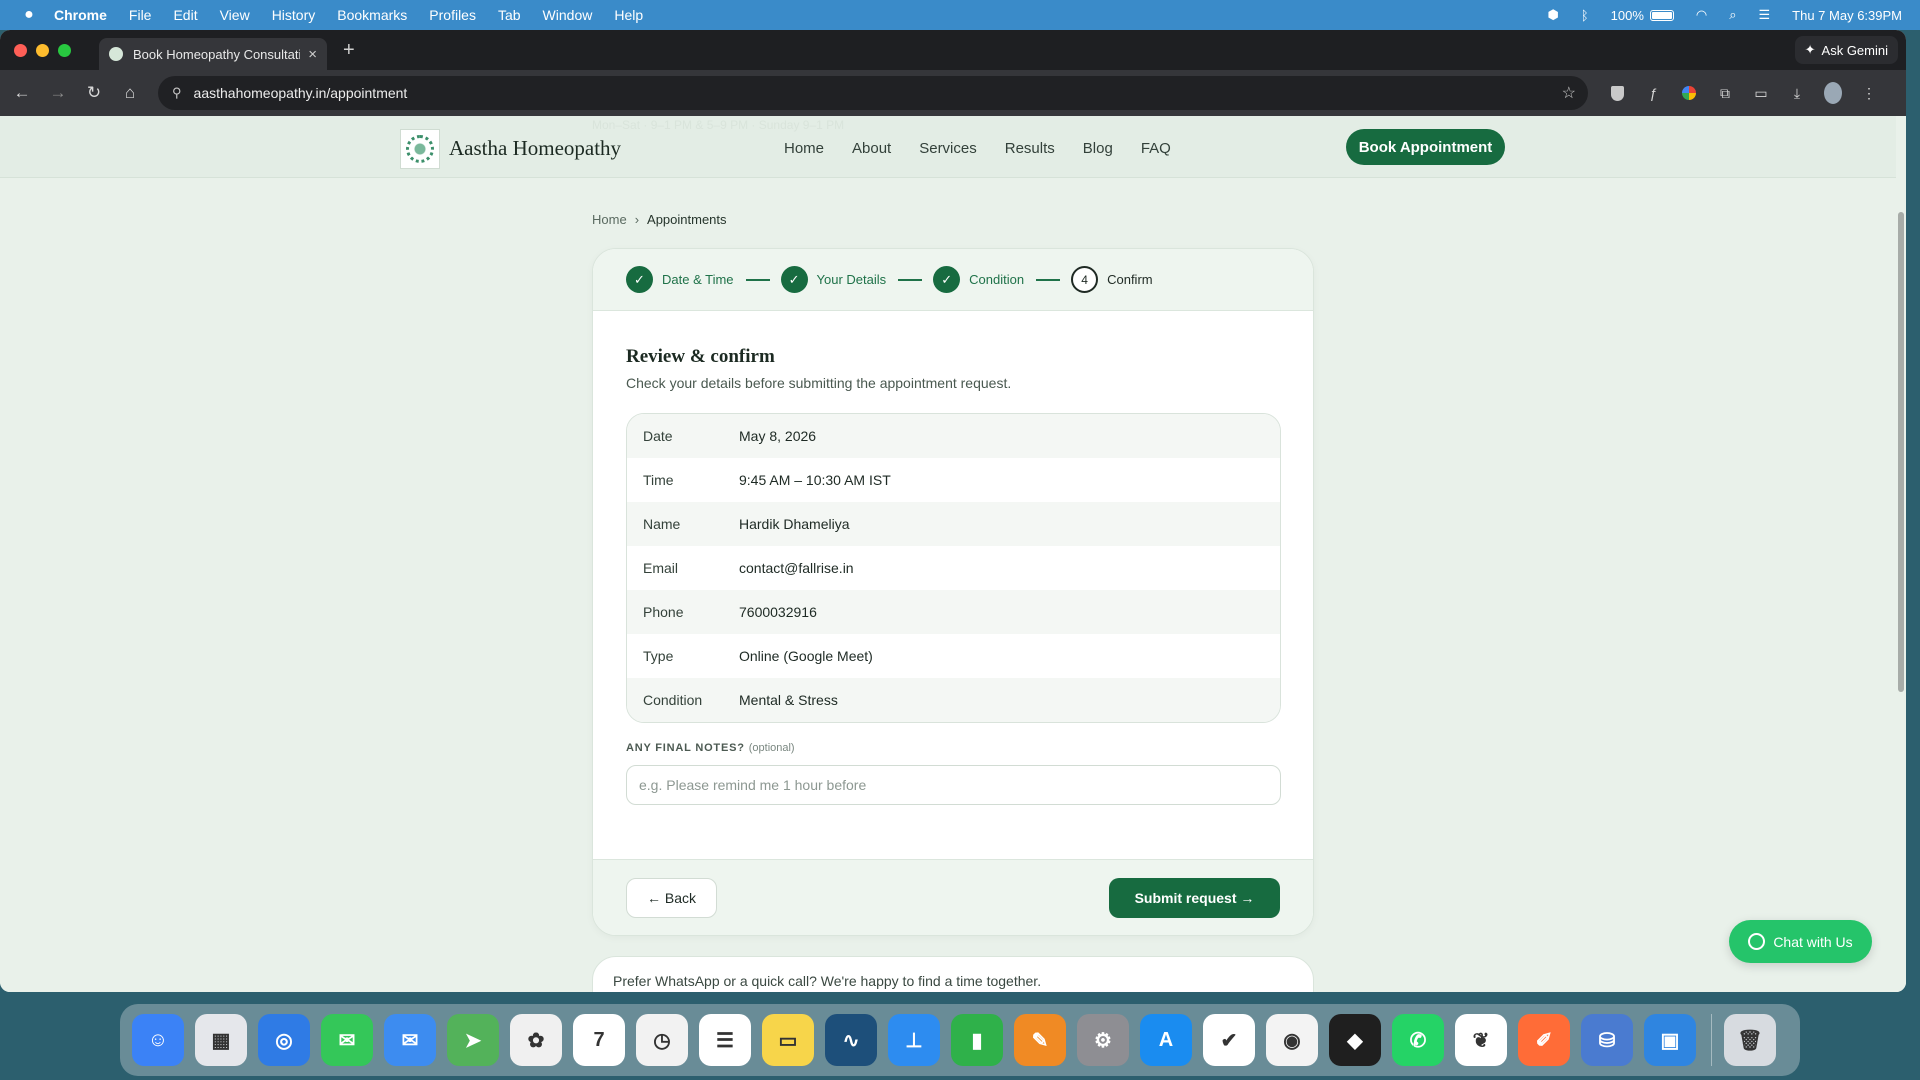 Image resolution: width=1920 pixels, height=1080 pixels. I want to click on dock-mail-icon: ✉, so click(410, 1040).